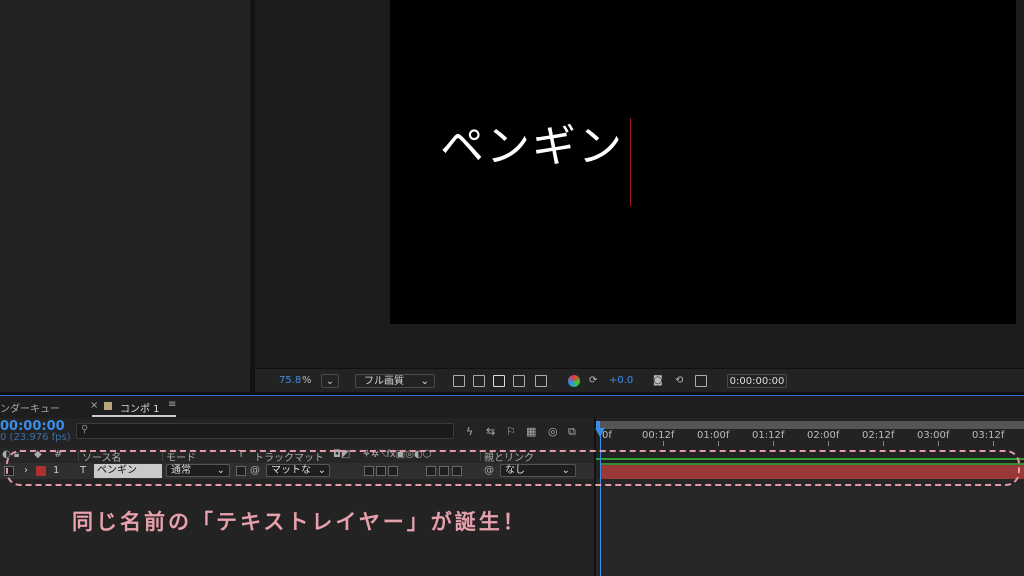  I want to click on ruler-tick-label: 01:00f, so click(713, 435).